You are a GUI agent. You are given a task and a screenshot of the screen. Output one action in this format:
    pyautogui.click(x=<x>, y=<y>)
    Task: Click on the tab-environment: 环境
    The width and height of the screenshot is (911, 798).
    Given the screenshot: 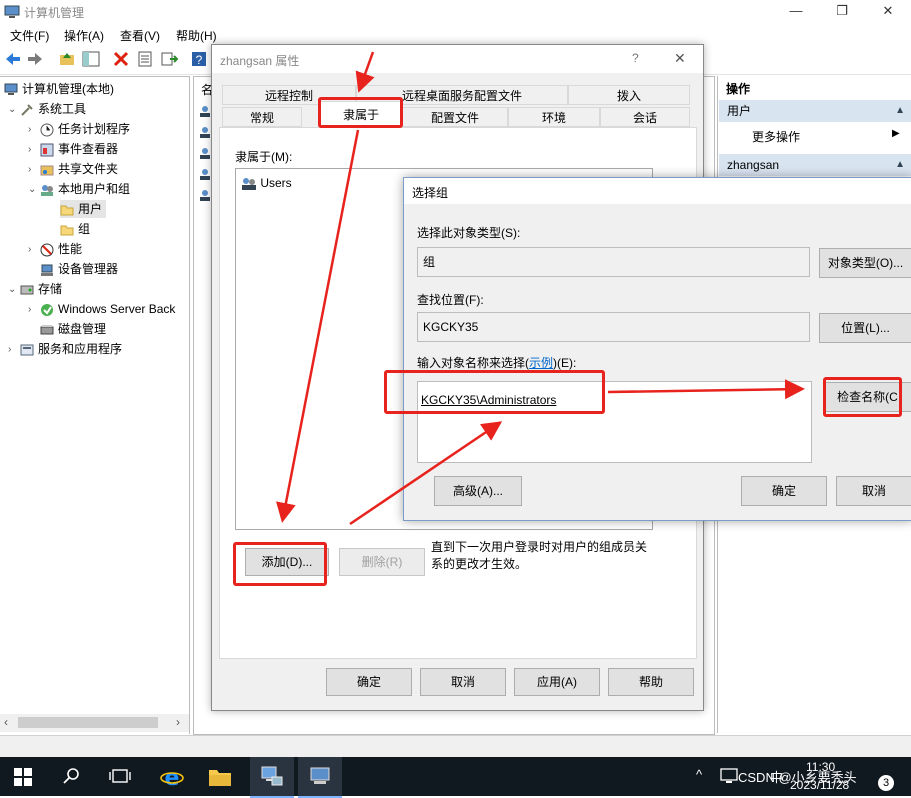 What is the action you would take?
    pyautogui.click(x=554, y=117)
    